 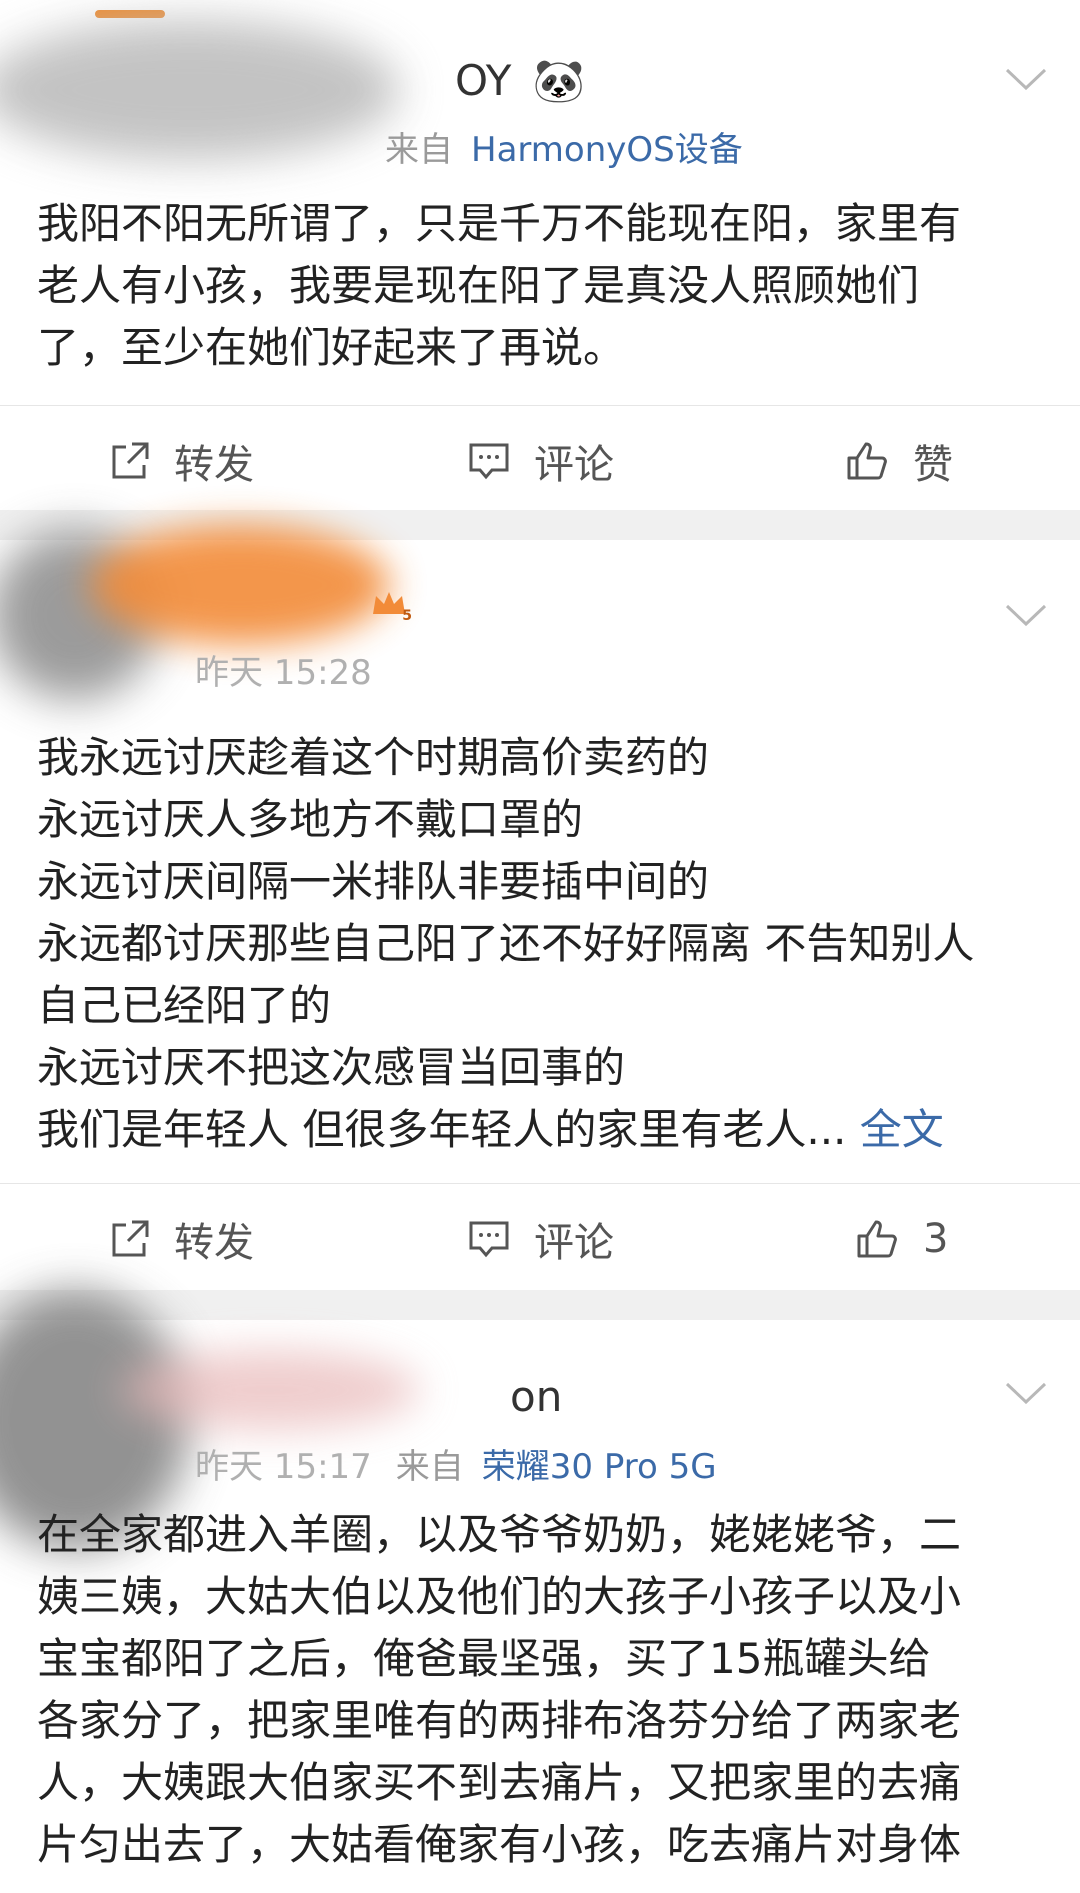 What do you see at coordinates (373, 881) in the screenshot?
I see `content-line: 永远讨厌间隔一米排队非要插中间的` at bounding box center [373, 881].